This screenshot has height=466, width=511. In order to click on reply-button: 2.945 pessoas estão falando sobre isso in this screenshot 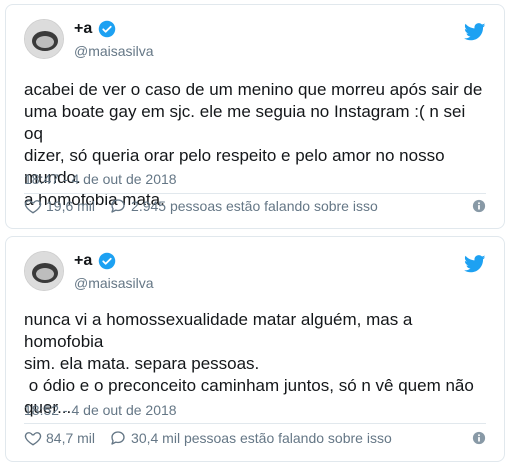, I will do `click(243, 206)`.